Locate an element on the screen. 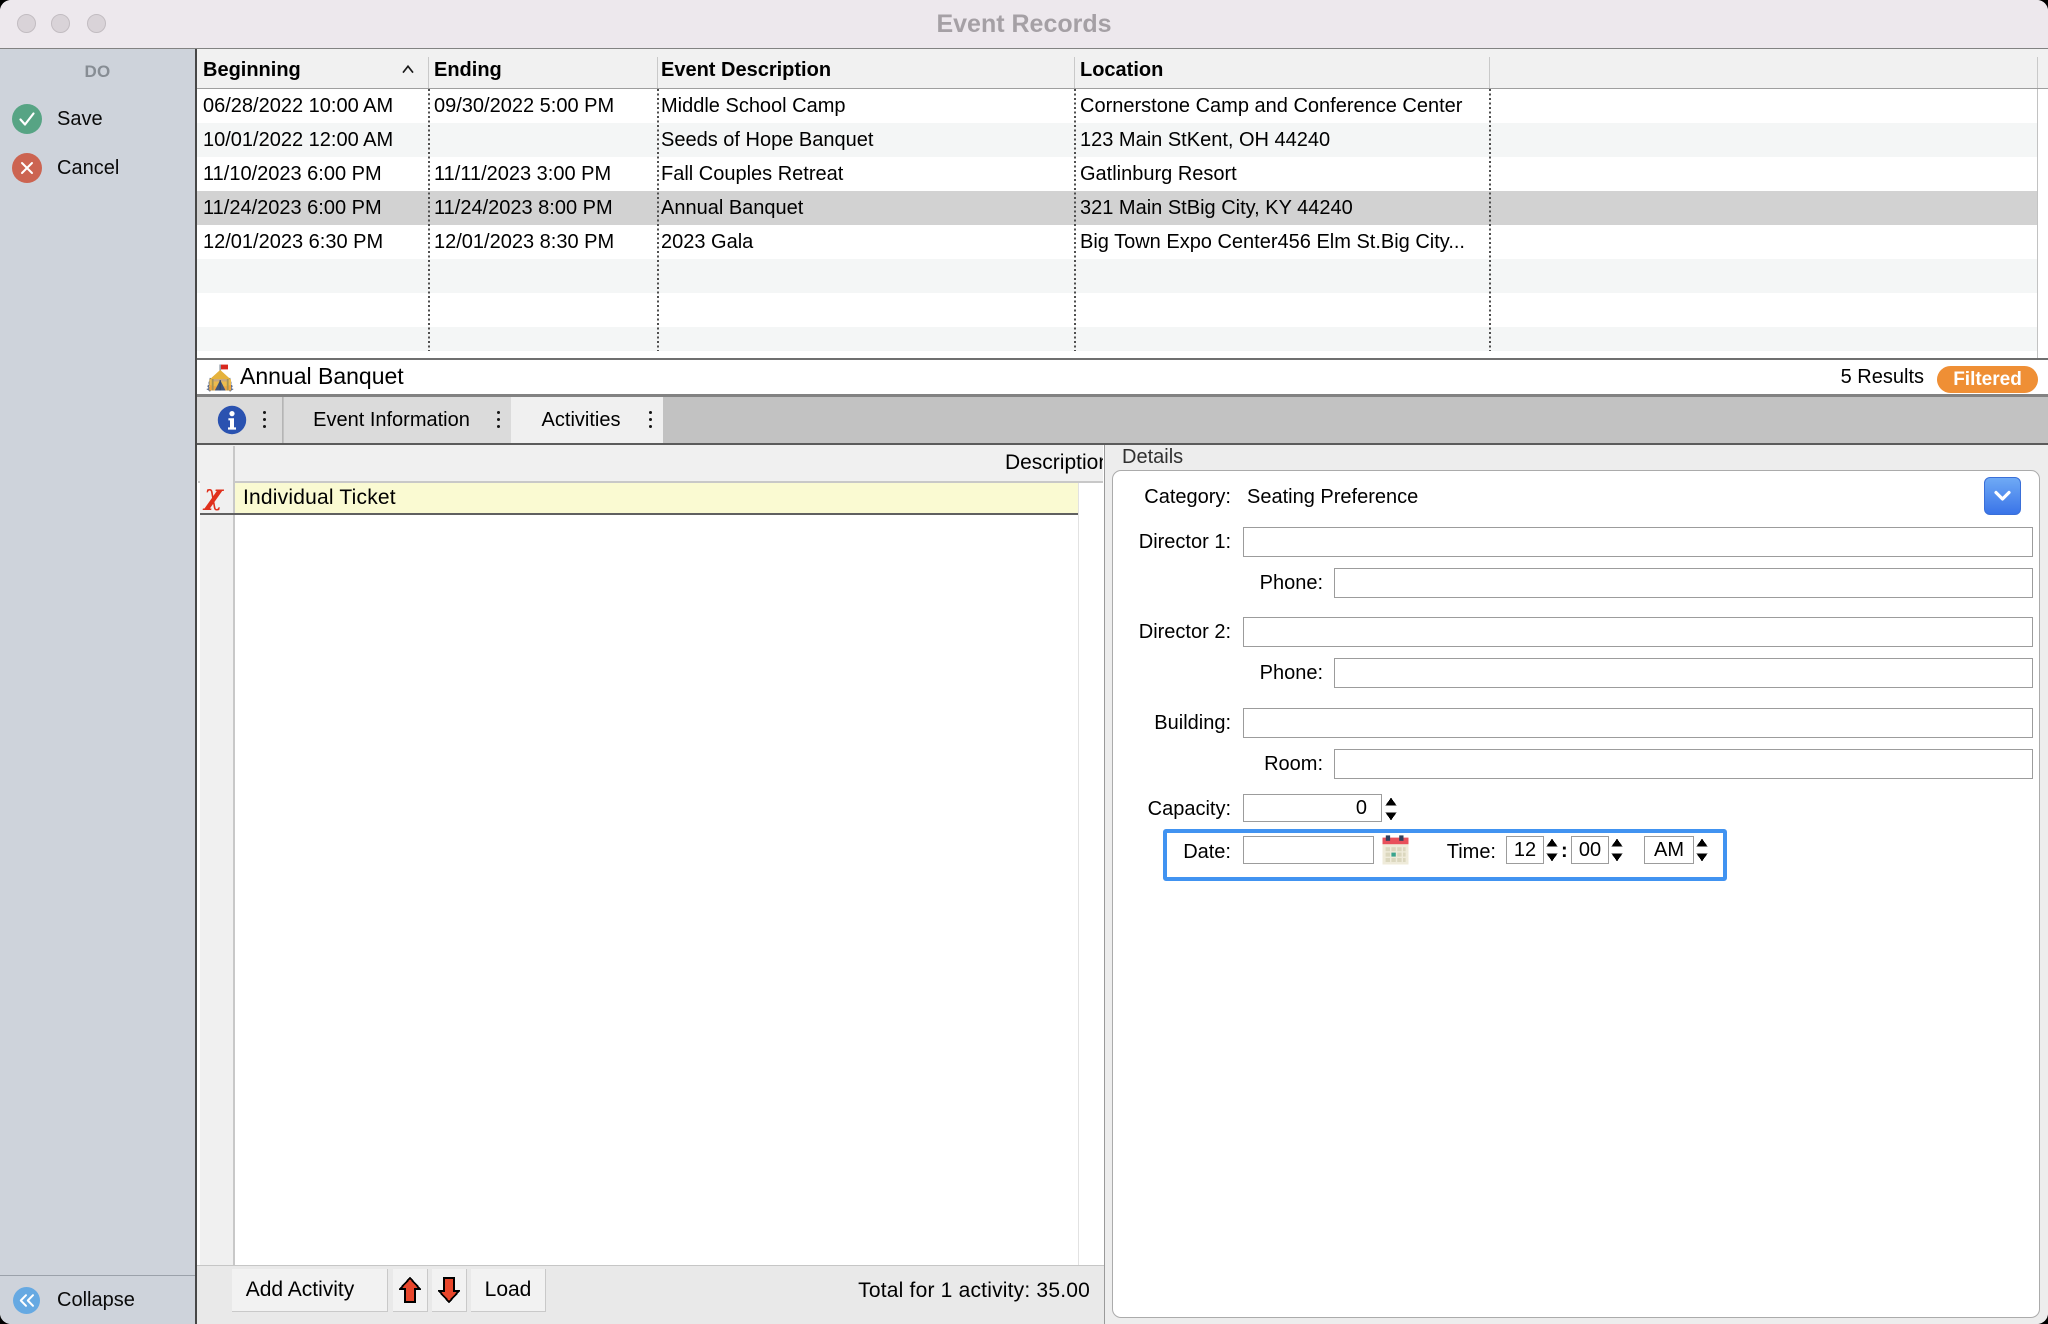 Image resolution: width=2048 pixels, height=1324 pixels. status-record-title: Annual Banquet is located at coordinates (322, 376).